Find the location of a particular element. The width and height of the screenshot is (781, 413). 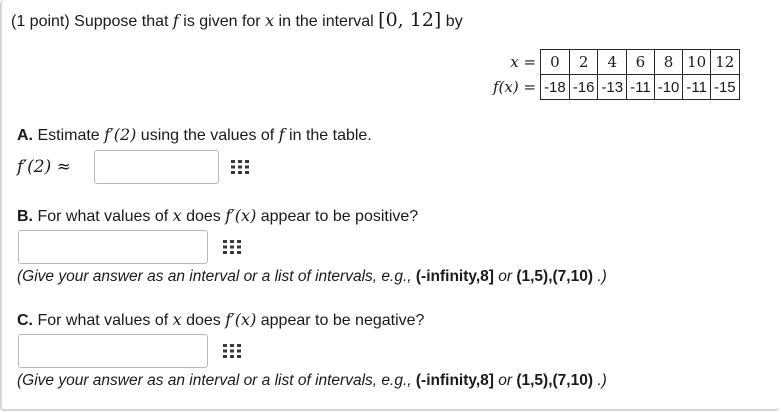

f-cell: -13 is located at coordinates (612, 87).